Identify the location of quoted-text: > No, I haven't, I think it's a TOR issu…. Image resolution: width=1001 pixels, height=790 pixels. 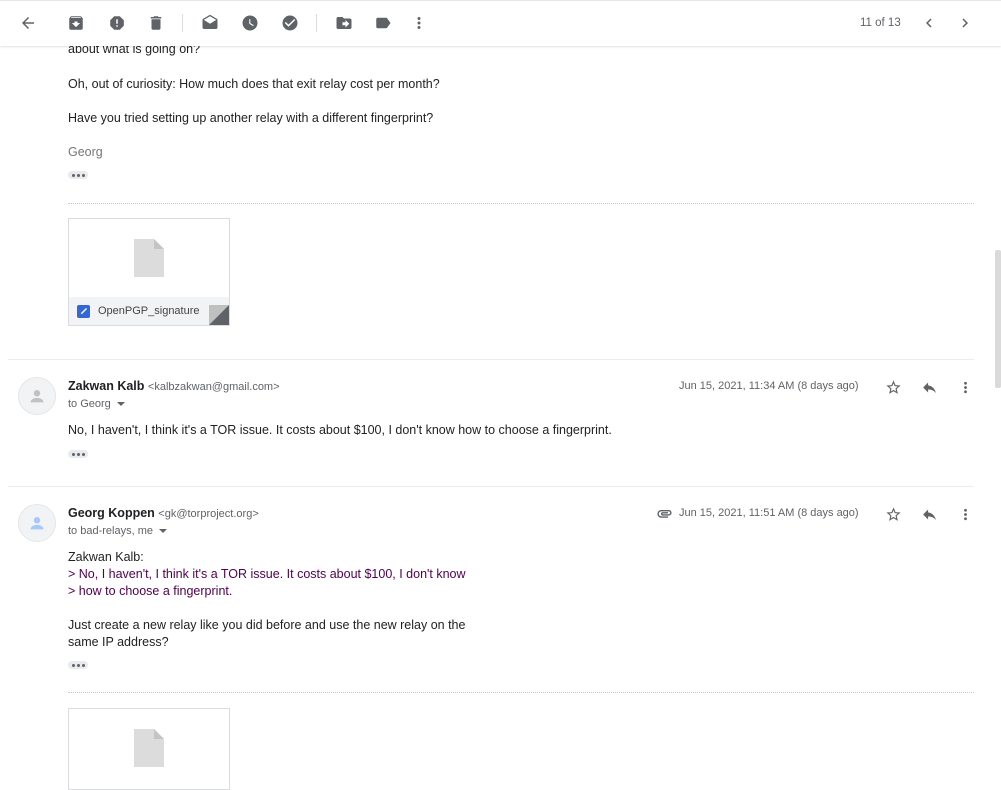
(267, 574).